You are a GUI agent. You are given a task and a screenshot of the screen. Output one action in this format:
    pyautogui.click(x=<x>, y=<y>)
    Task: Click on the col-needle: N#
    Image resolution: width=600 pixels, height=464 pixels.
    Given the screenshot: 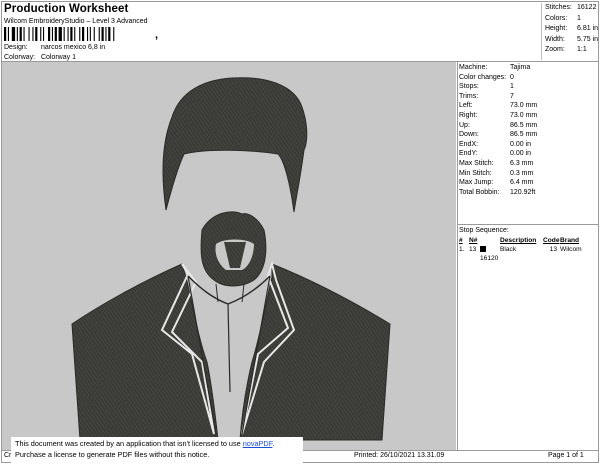 What is the action you would take?
    pyautogui.click(x=473, y=240)
    